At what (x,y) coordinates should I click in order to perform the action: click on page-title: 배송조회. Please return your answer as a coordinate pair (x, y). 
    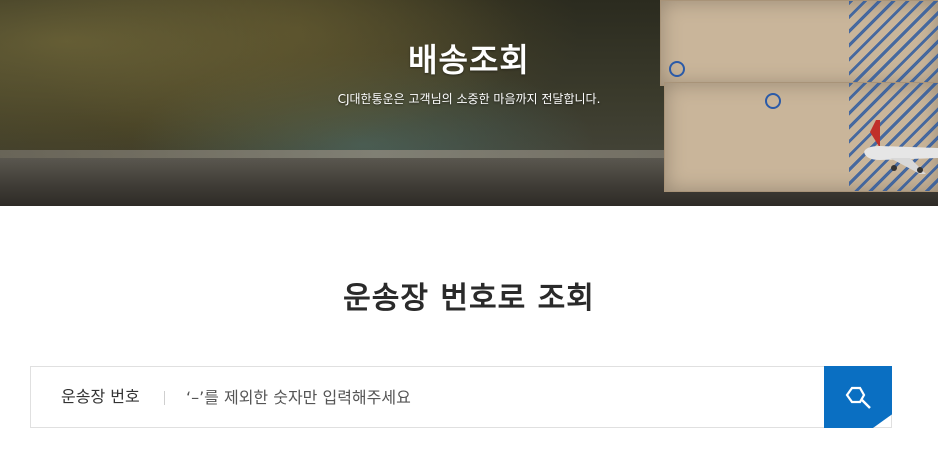
    Looking at the image, I should click on (469, 60).